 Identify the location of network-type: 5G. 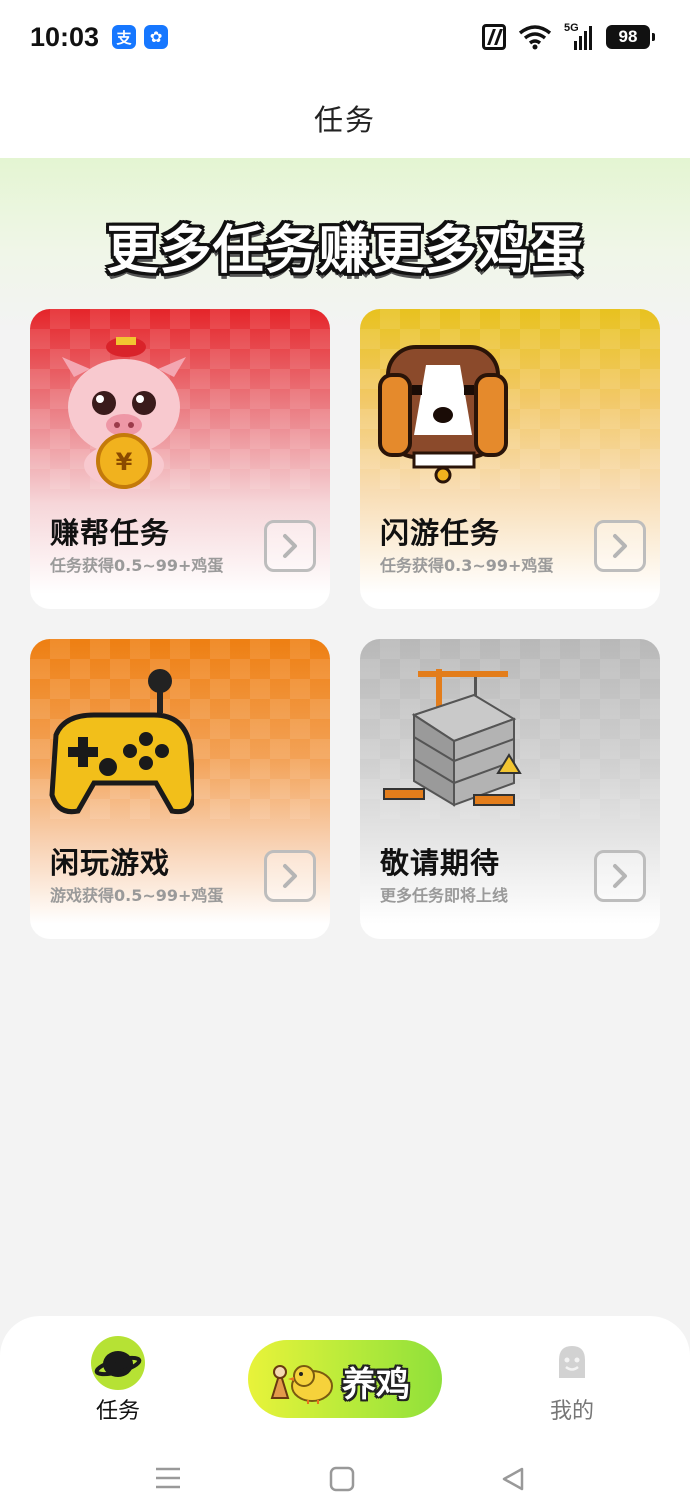
(571, 28).